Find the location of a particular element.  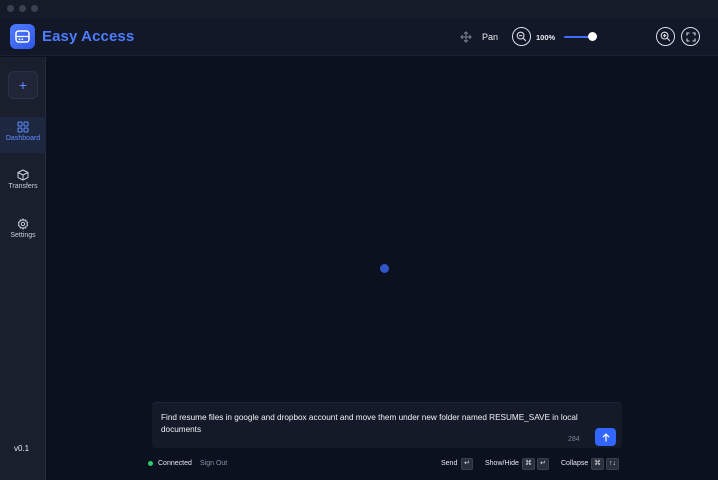

zoom-level-value: 100% is located at coordinates (546, 37).